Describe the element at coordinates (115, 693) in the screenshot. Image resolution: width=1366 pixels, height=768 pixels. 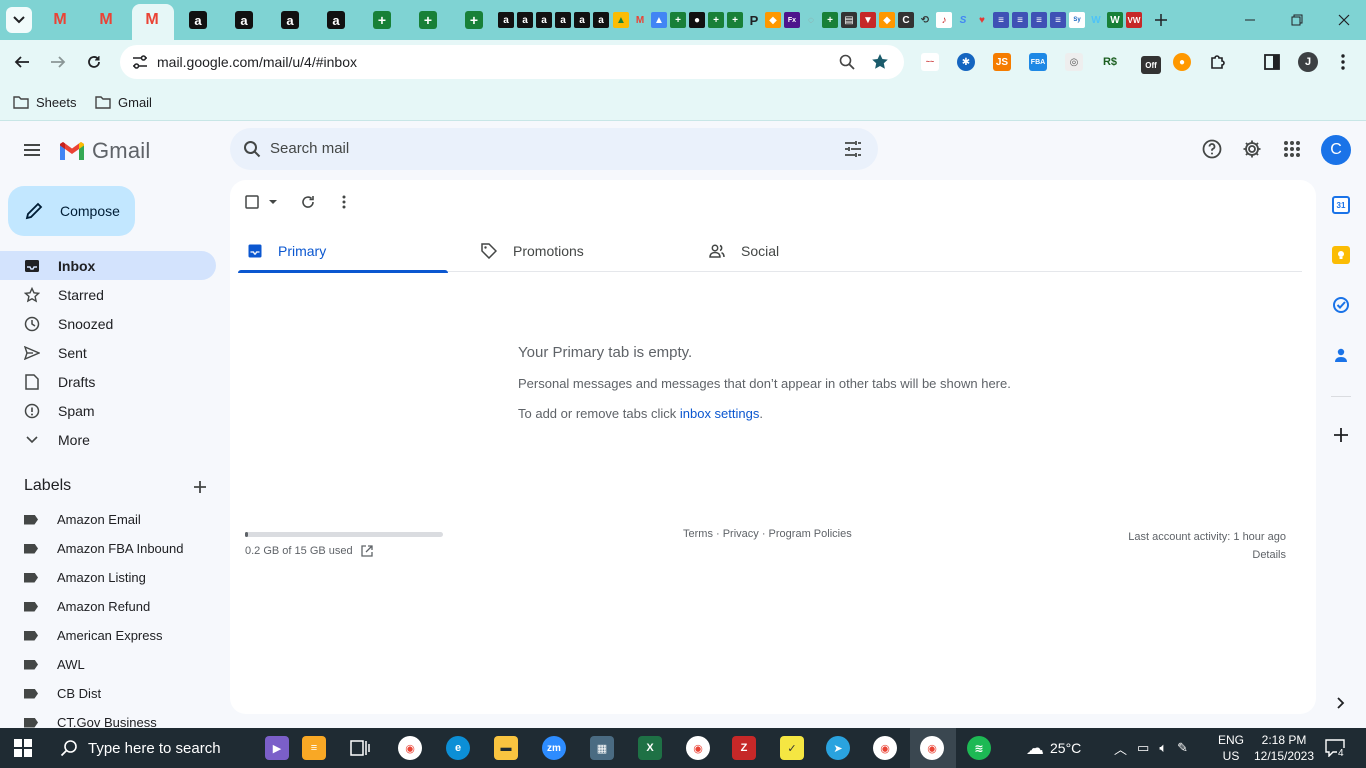
I see `label-item: CB Dist` at that location.